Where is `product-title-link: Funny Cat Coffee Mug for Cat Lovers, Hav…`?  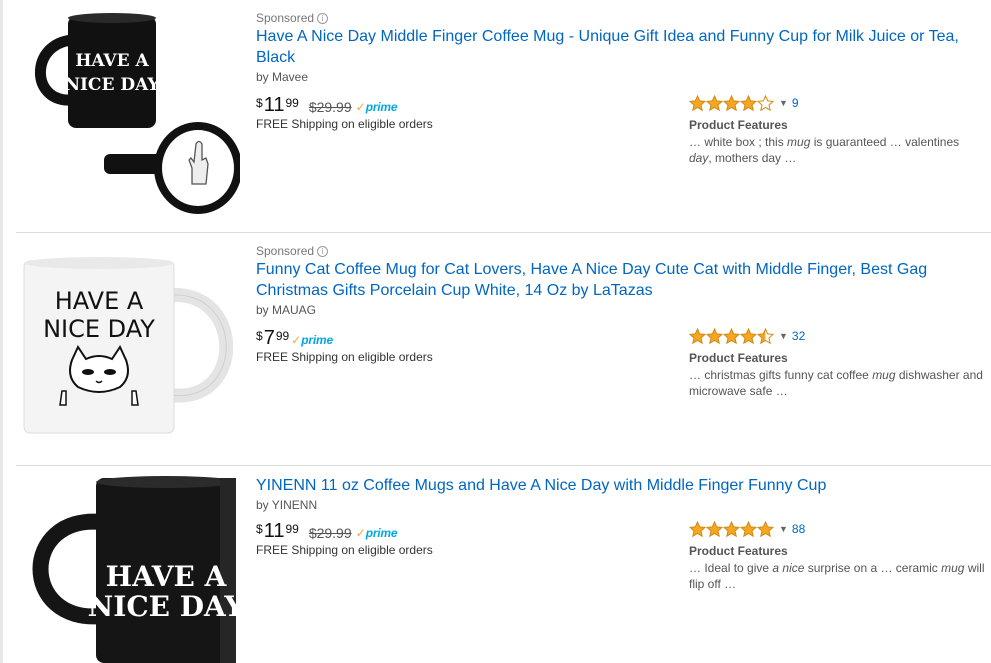
product-title-link: Funny Cat Coffee Mug for Cat Lovers, Hav… is located at coordinates (616, 280).